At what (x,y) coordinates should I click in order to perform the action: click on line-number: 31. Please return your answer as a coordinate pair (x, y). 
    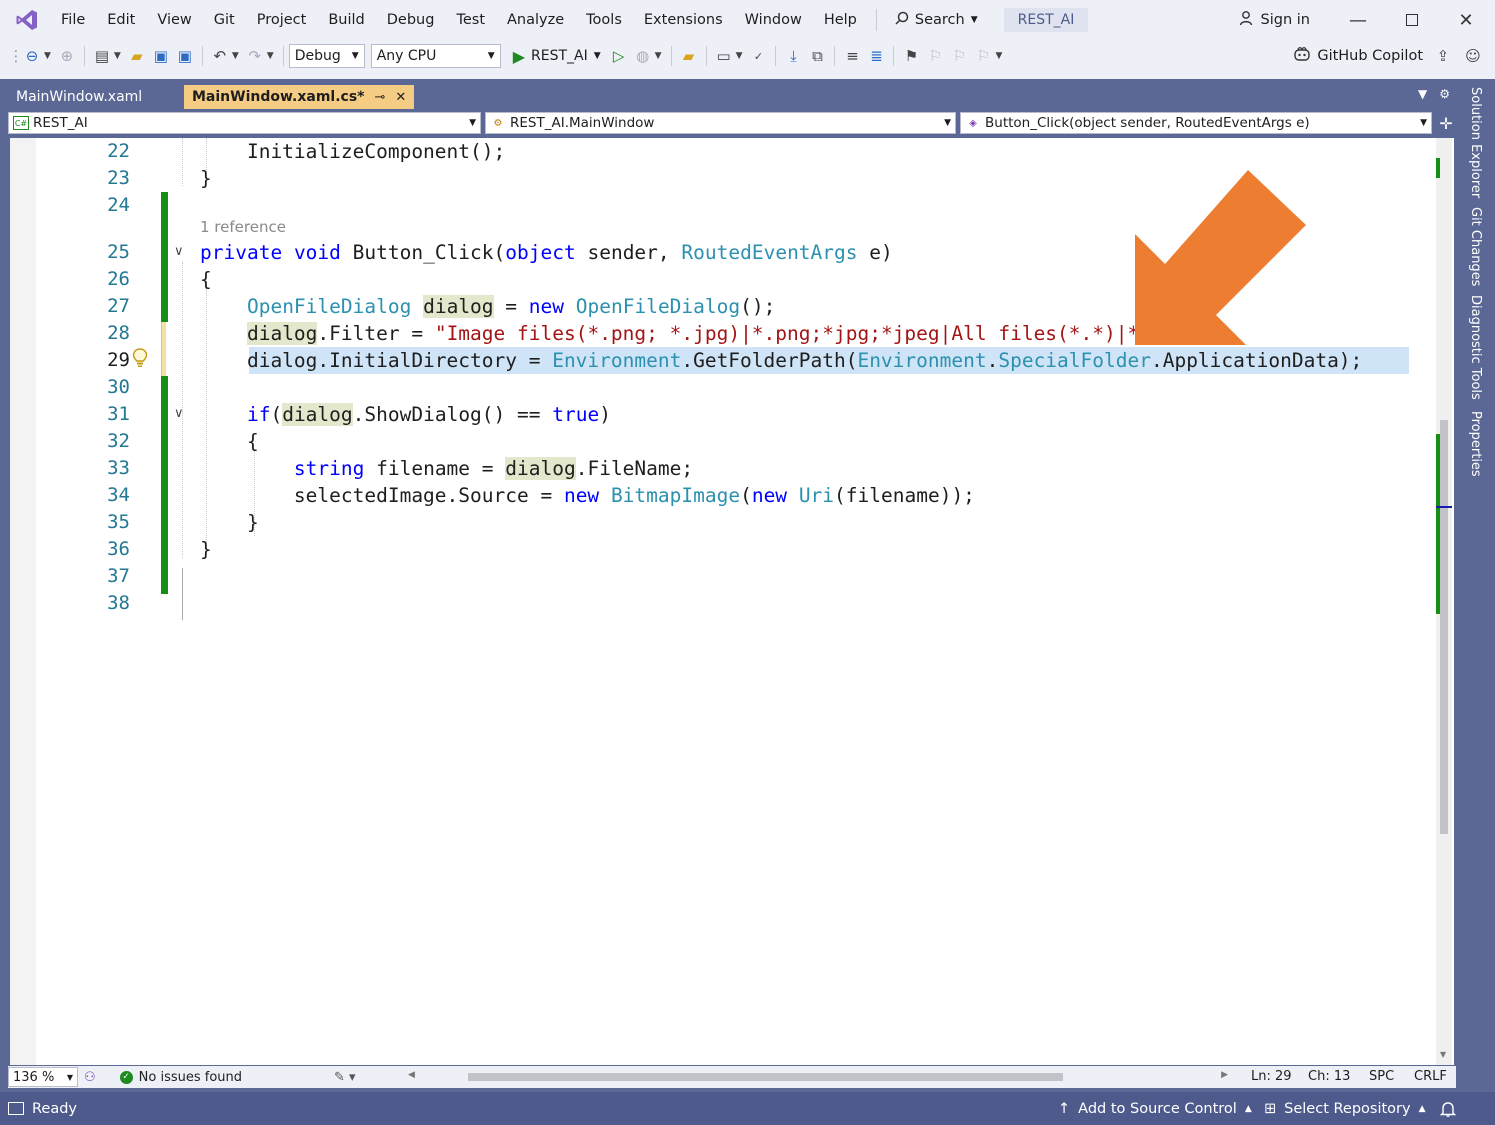
    Looking at the image, I should click on (118, 414).